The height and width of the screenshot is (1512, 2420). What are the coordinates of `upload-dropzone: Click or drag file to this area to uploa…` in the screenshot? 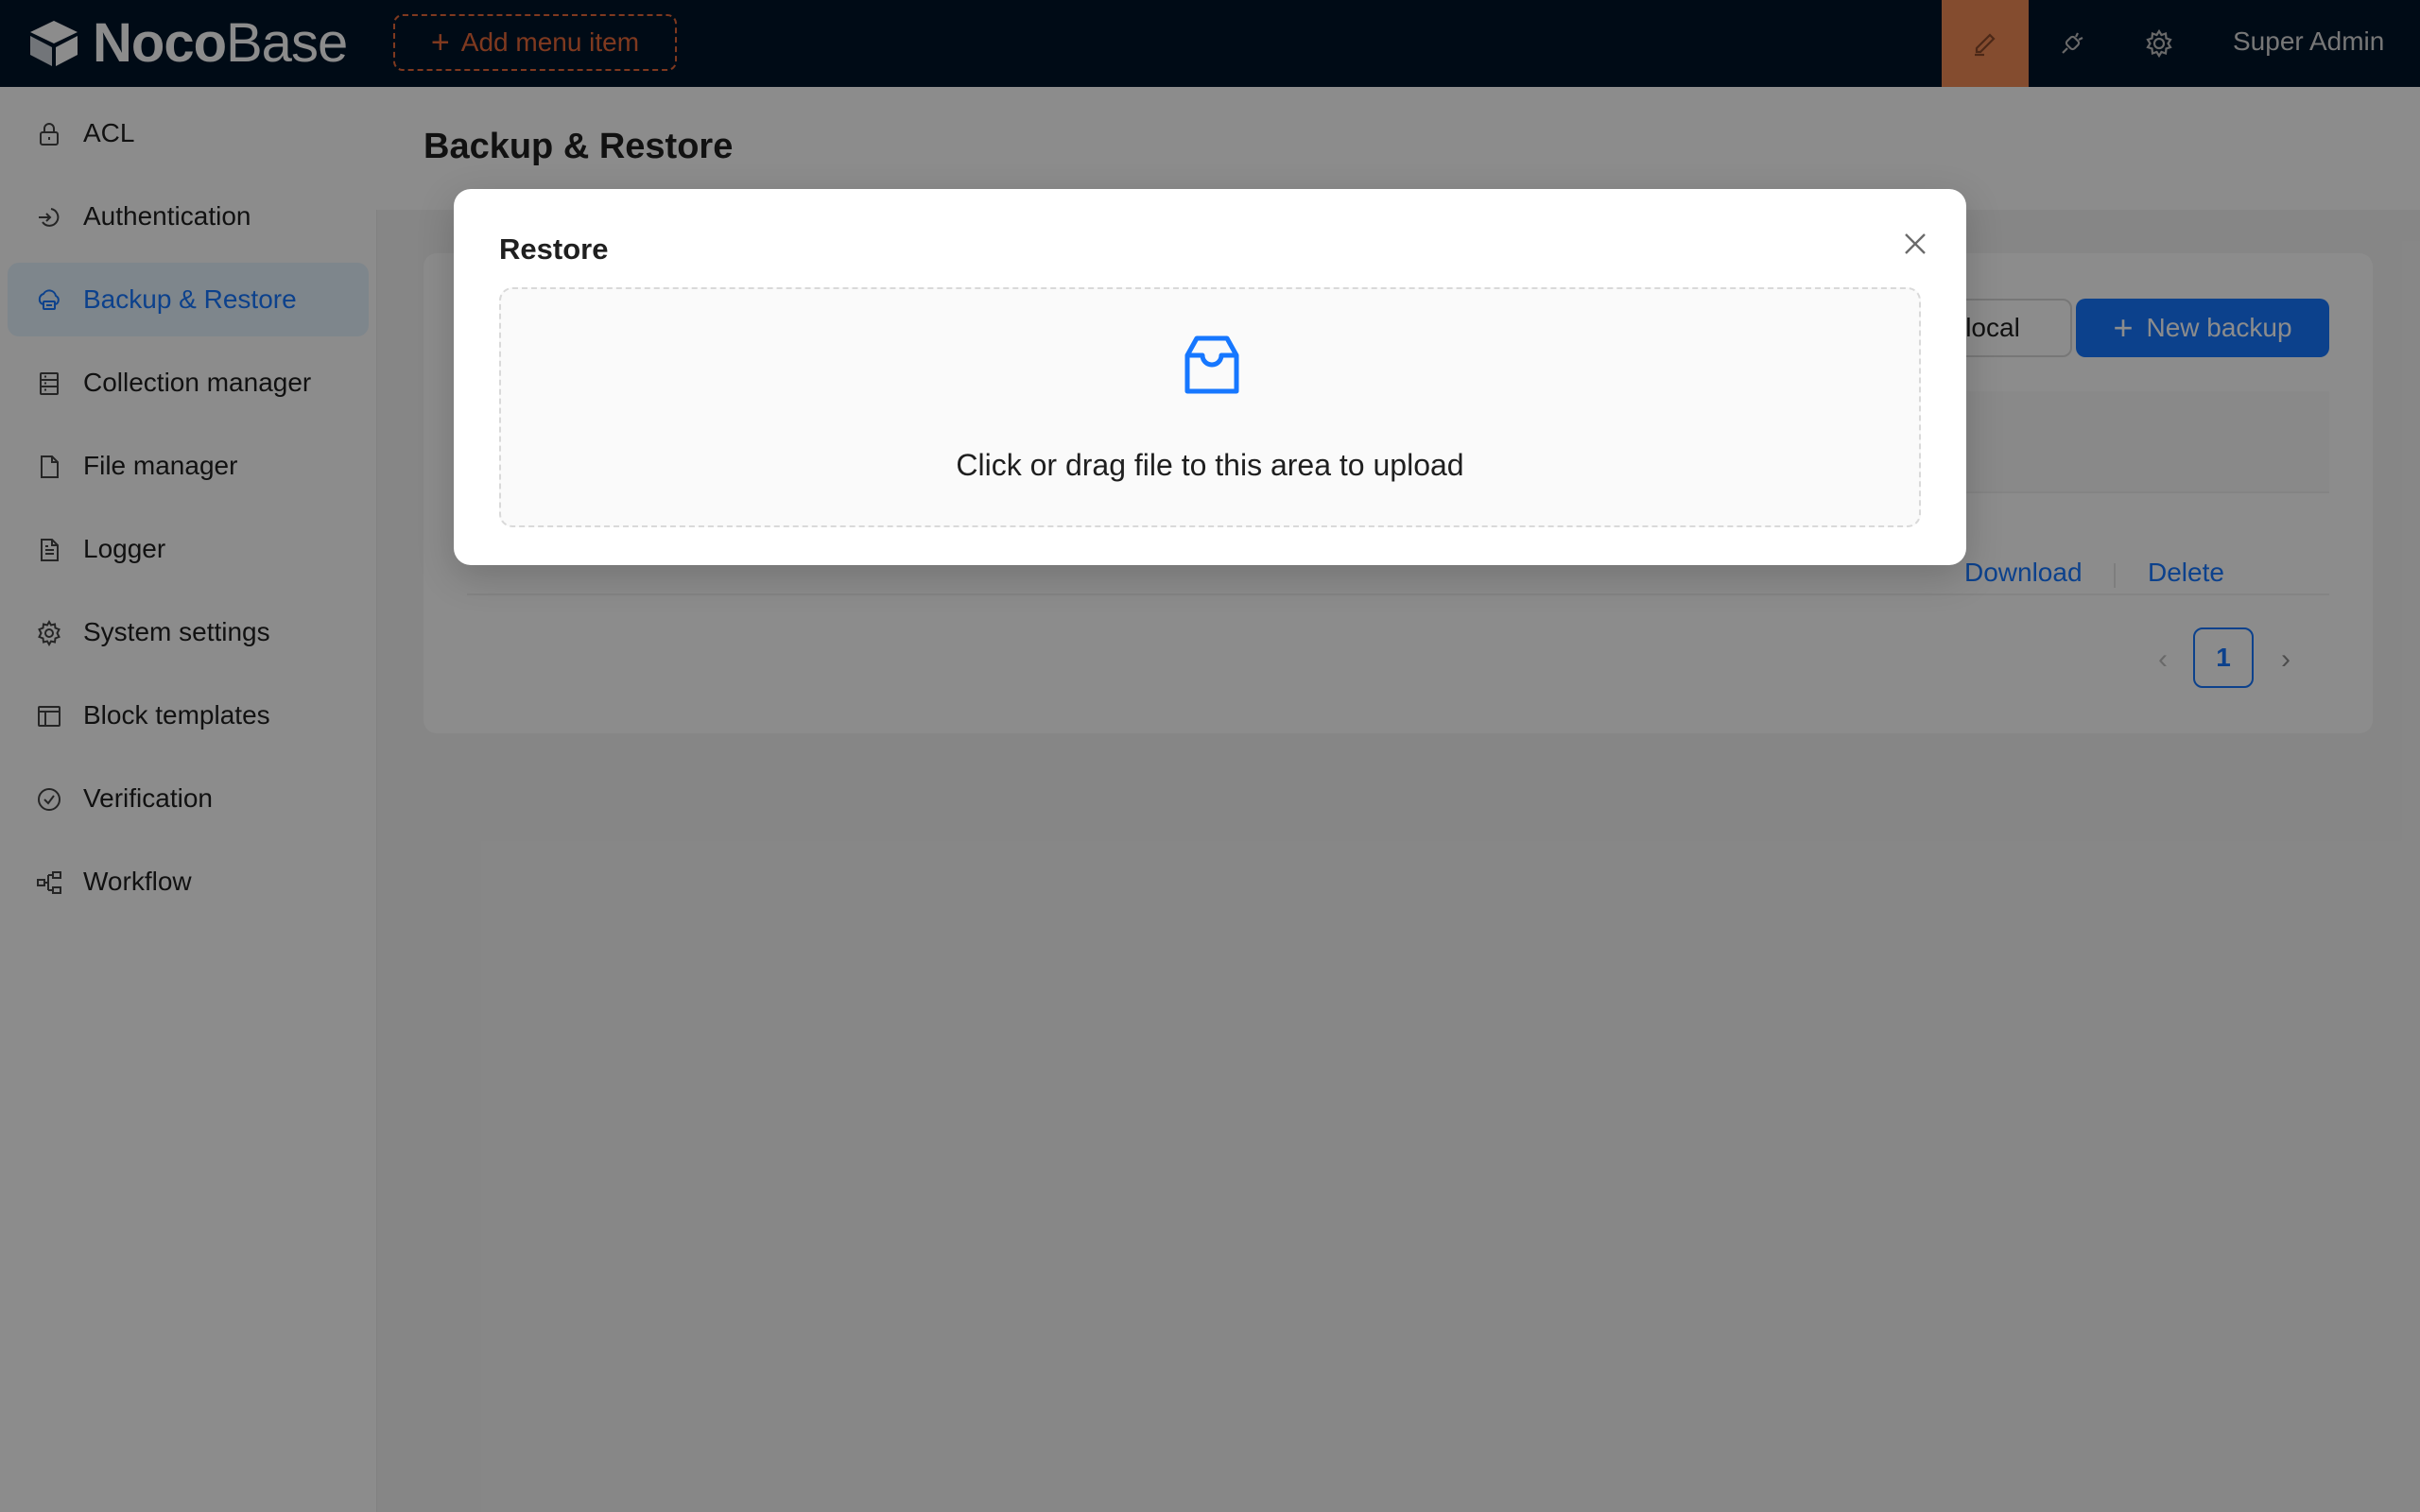 It's located at (1210, 407).